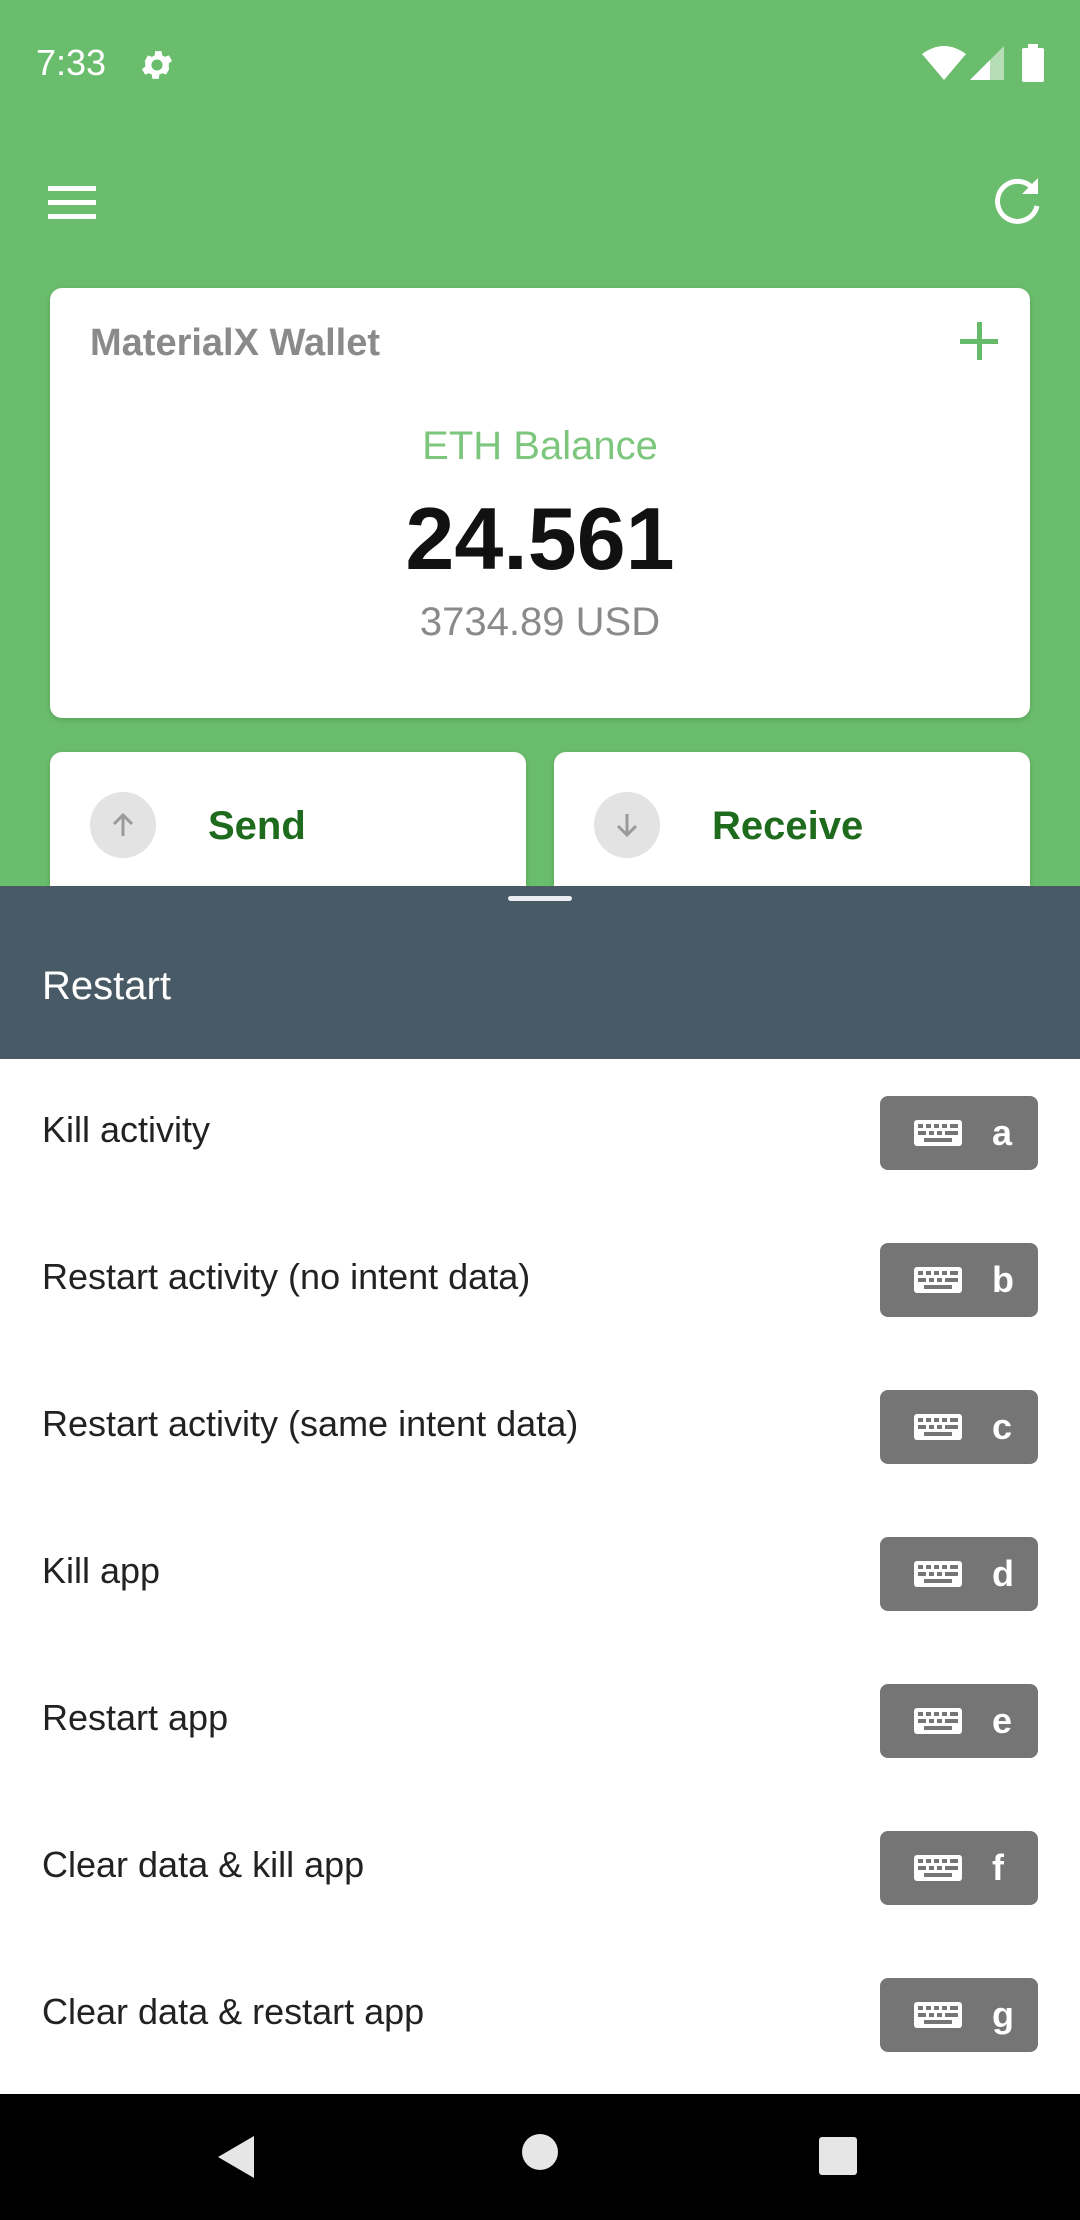 The height and width of the screenshot is (2220, 1080). I want to click on shortcut-badge: e, so click(959, 1721).